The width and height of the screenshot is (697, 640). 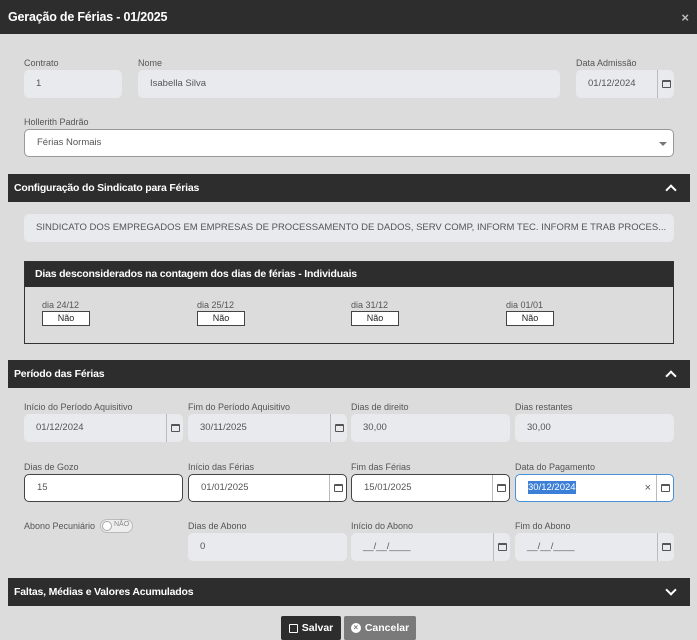 What do you see at coordinates (349, 84) in the screenshot?
I see `nome-field: Isabella Silva` at bounding box center [349, 84].